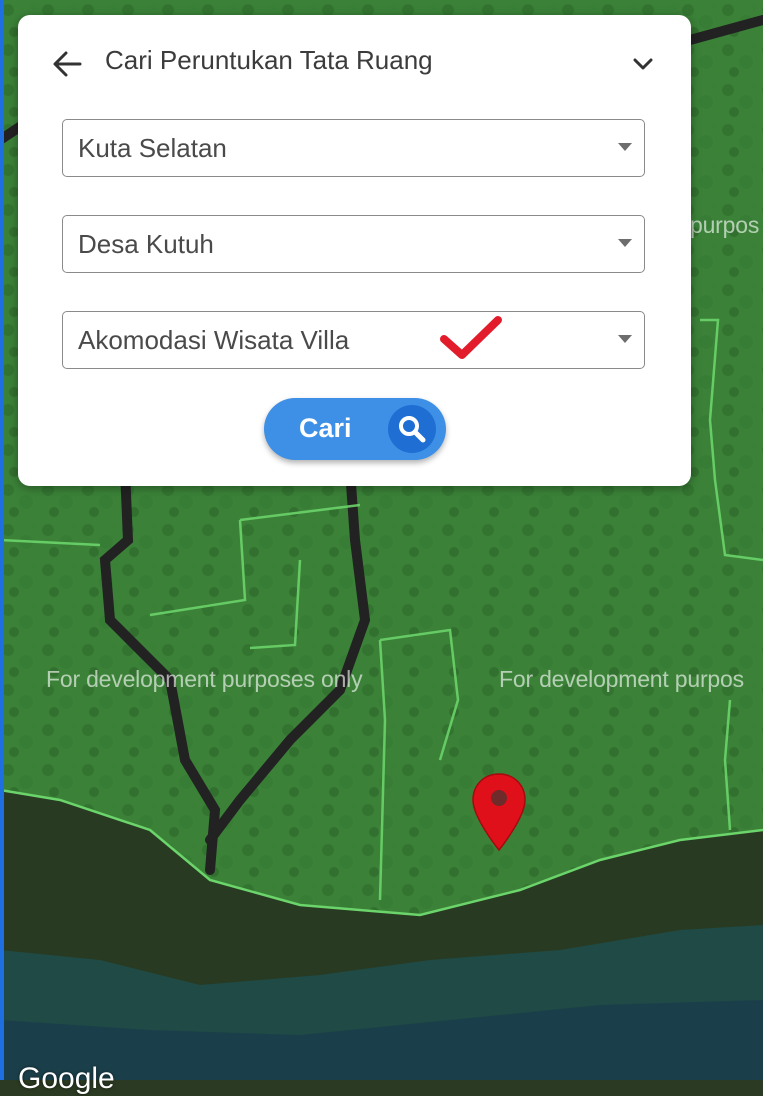 This screenshot has width=763, height=1096. Describe the element at coordinates (2, 540) in the screenshot. I see `viewport-edge` at that location.